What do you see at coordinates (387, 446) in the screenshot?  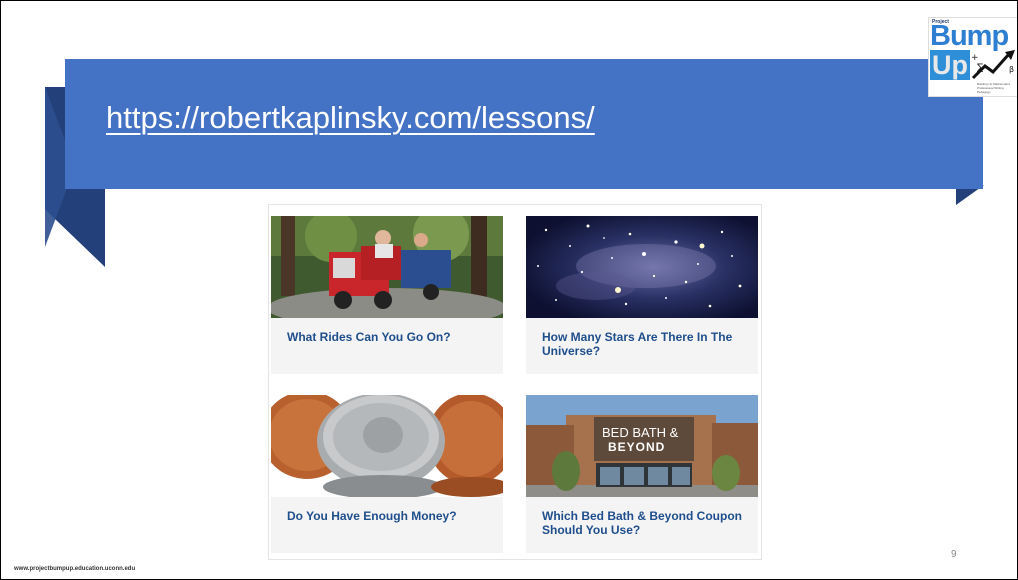 I see `coins-photo` at bounding box center [387, 446].